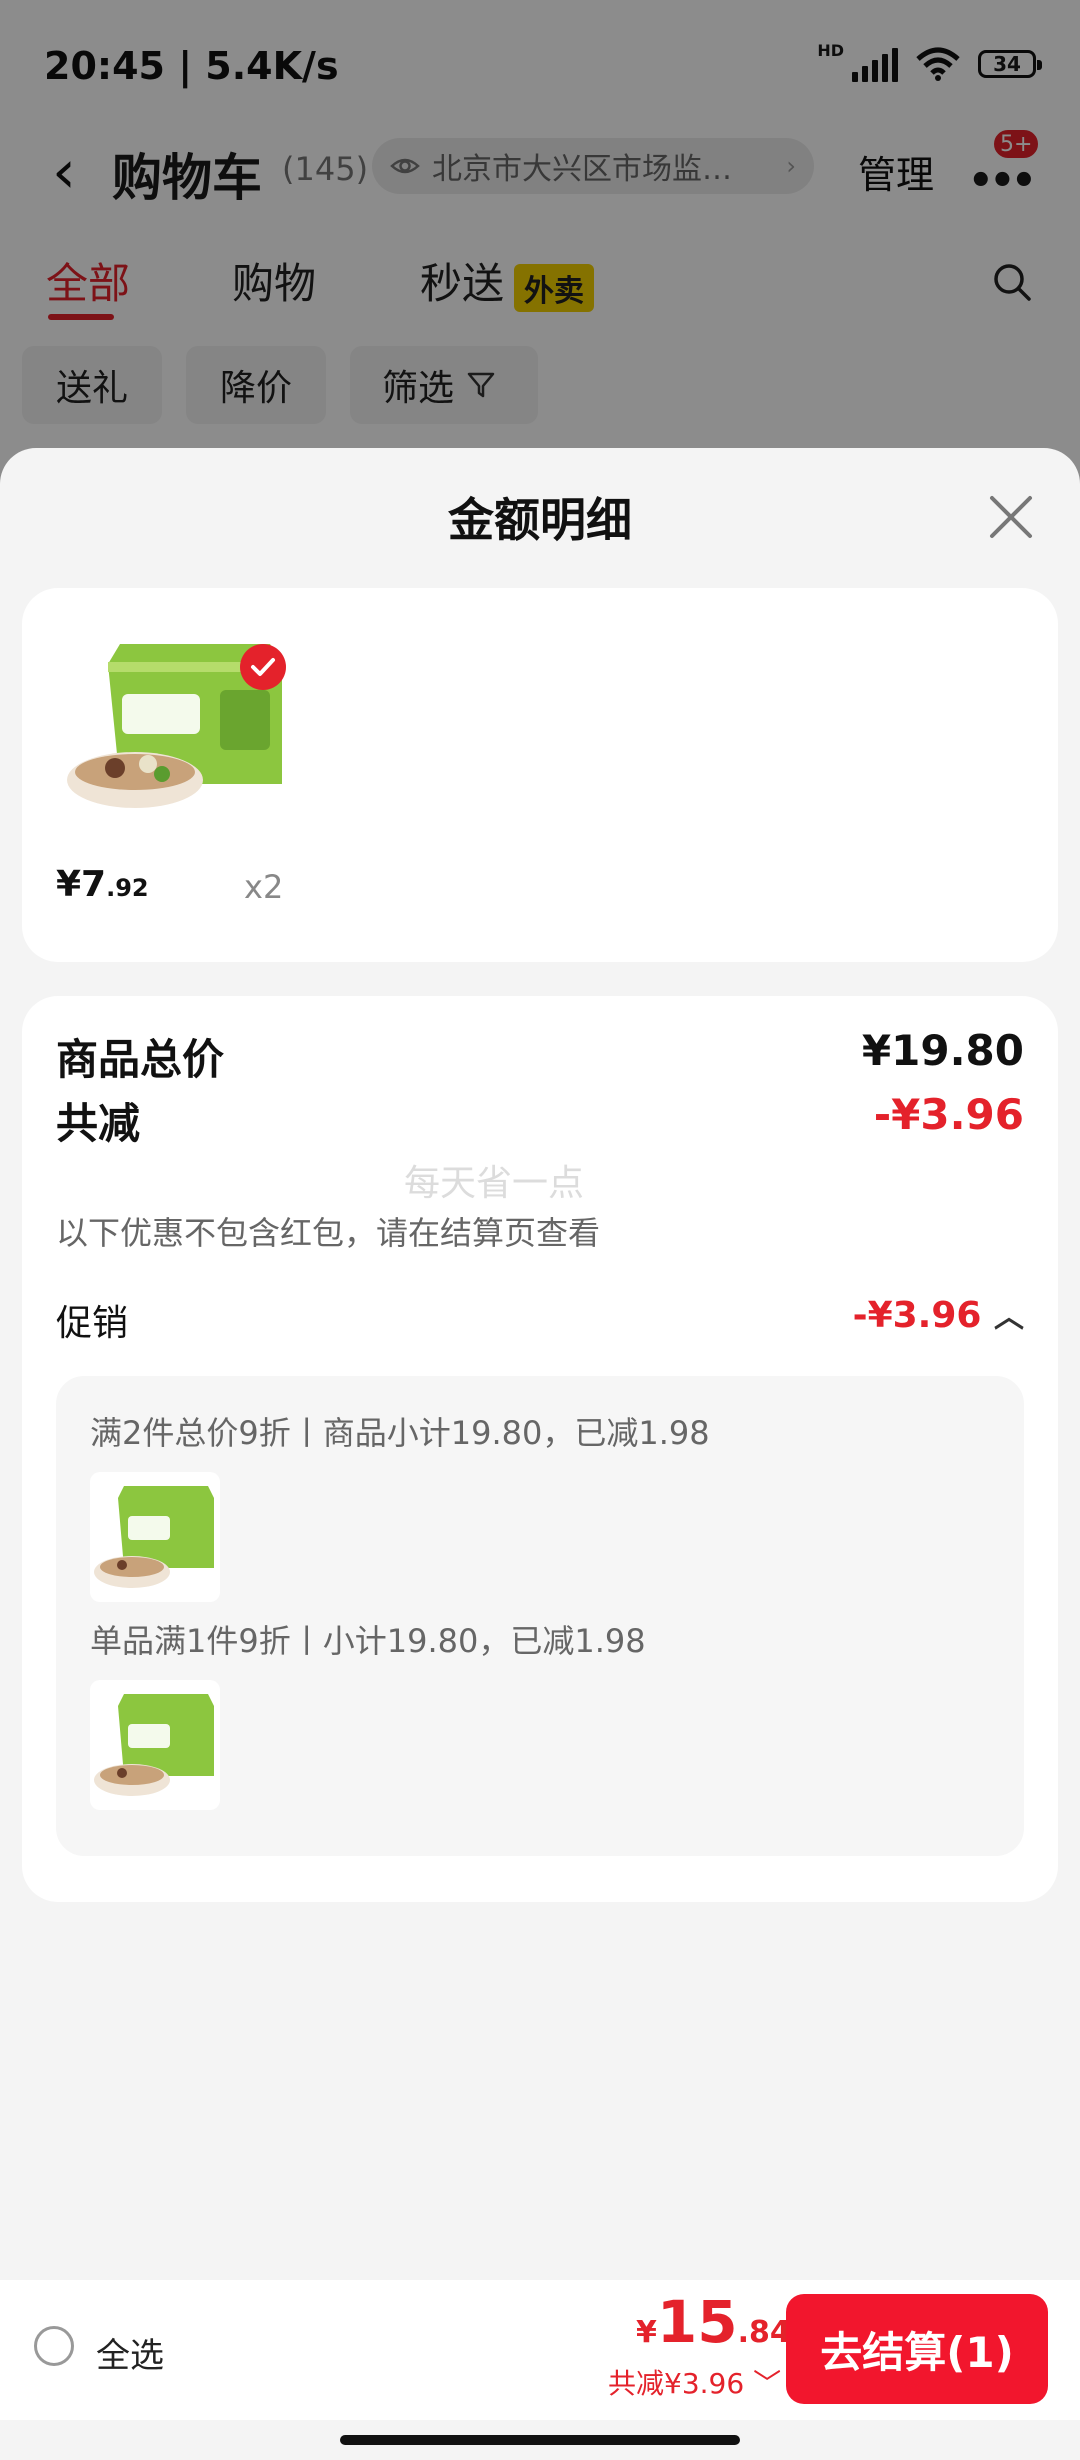 The height and width of the screenshot is (2460, 1080). What do you see at coordinates (92, 1323) in the screenshot?
I see `promo-label: 促销` at bounding box center [92, 1323].